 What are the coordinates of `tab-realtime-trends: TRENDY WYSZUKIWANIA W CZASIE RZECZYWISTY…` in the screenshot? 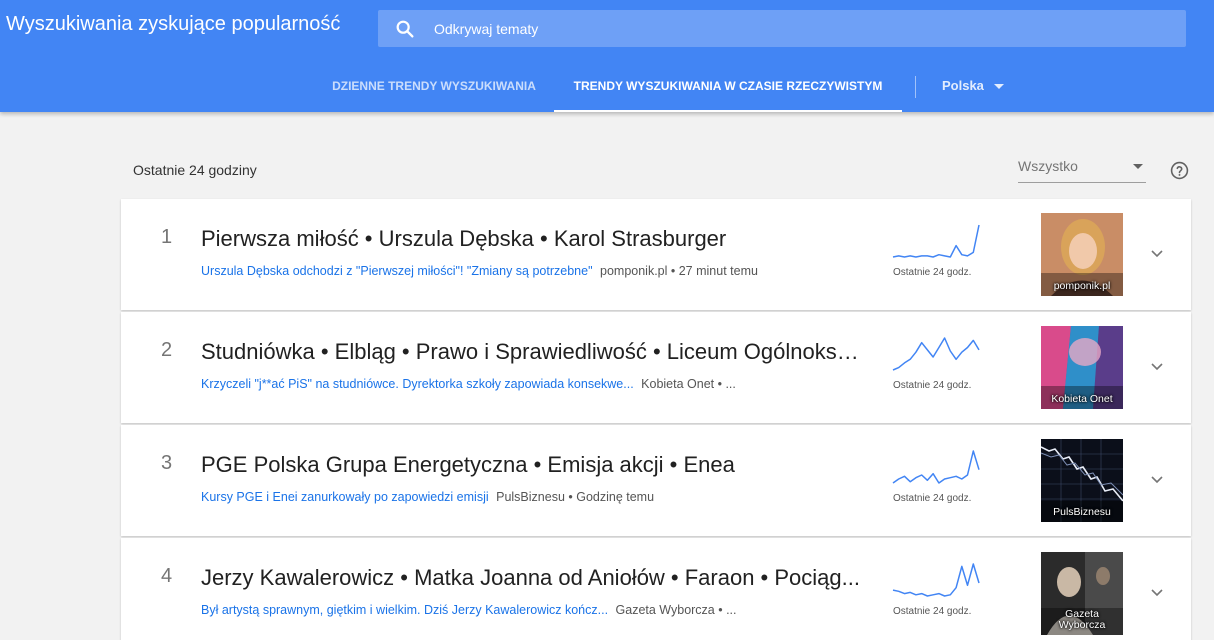 It's located at (728, 89).